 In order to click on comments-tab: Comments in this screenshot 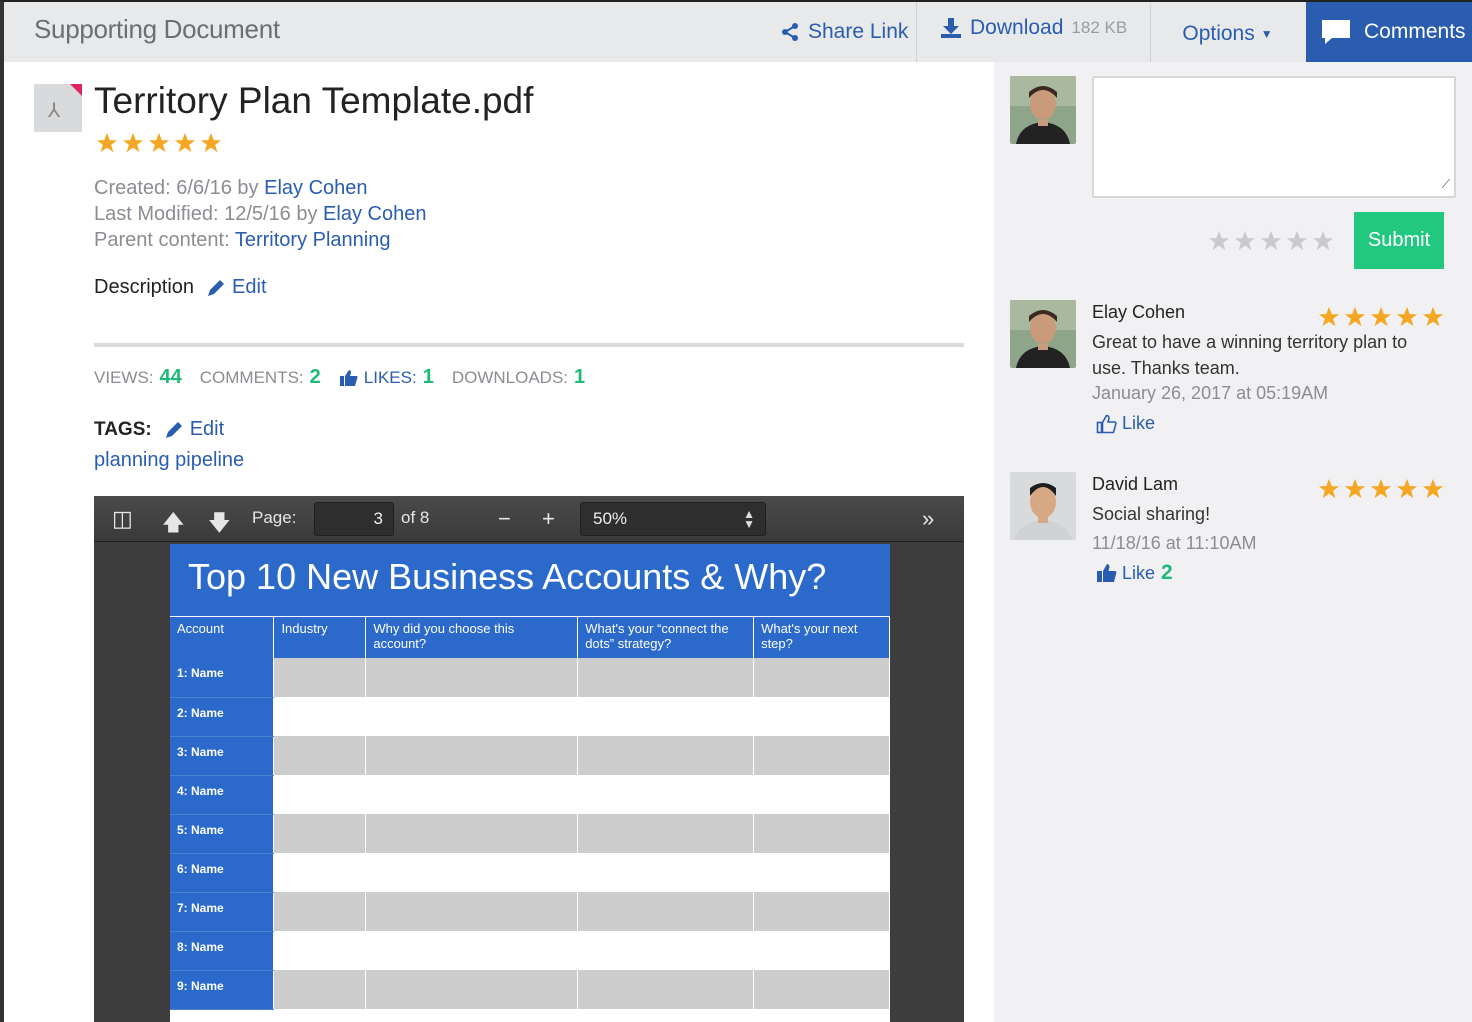, I will do `click(1389, 32)`.